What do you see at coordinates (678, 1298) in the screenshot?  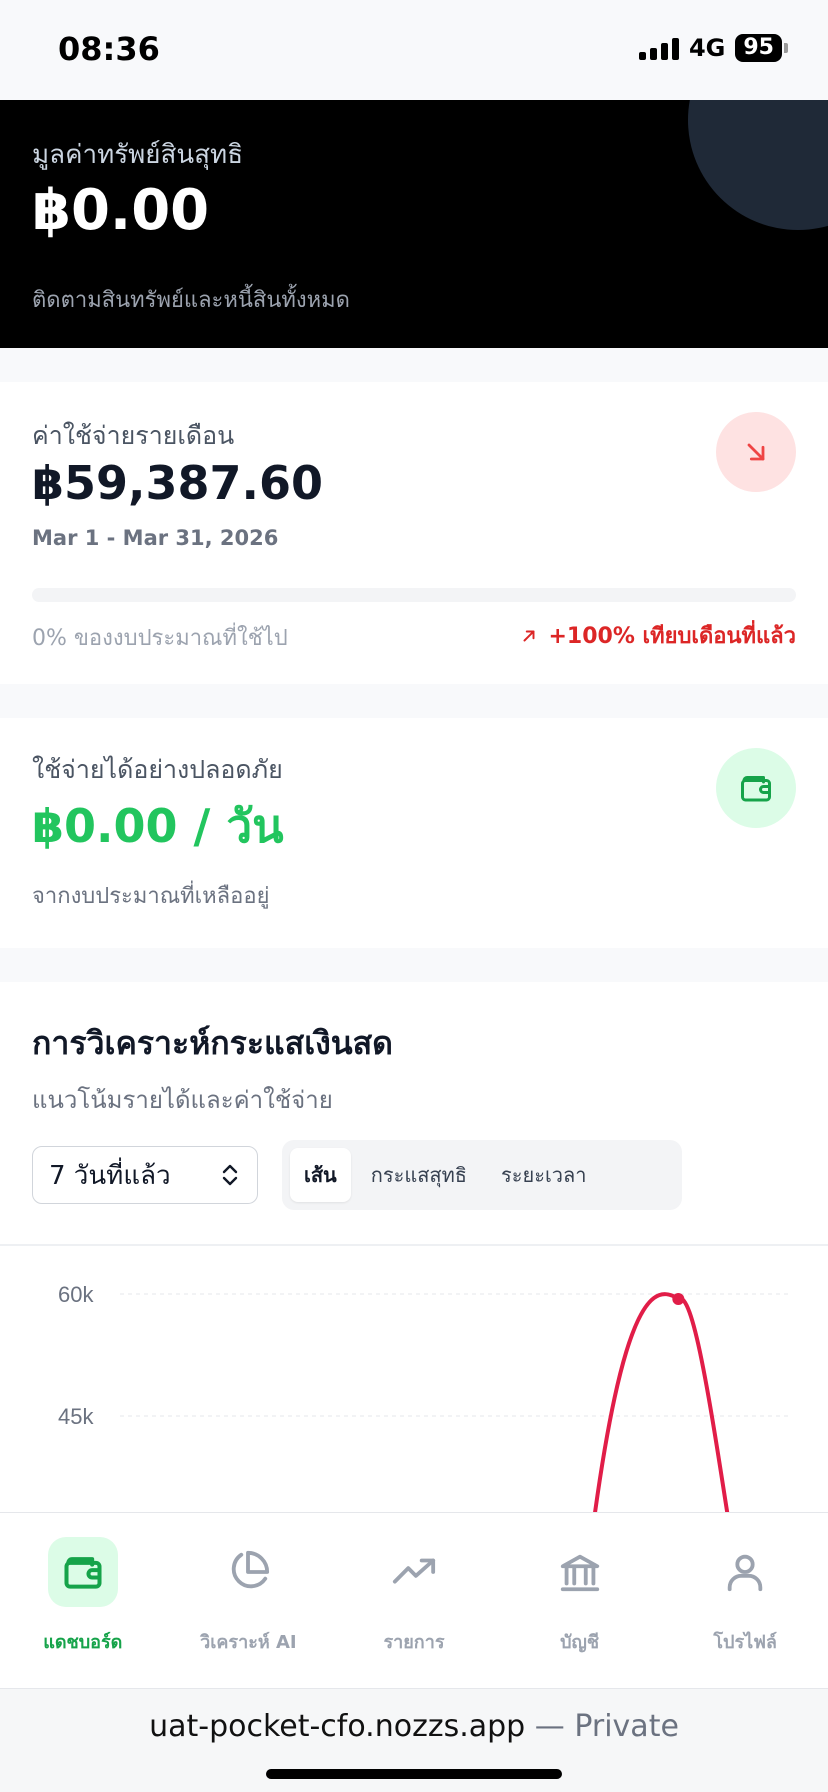 I see `expense-data-point` at bounding box center [678, 1298].